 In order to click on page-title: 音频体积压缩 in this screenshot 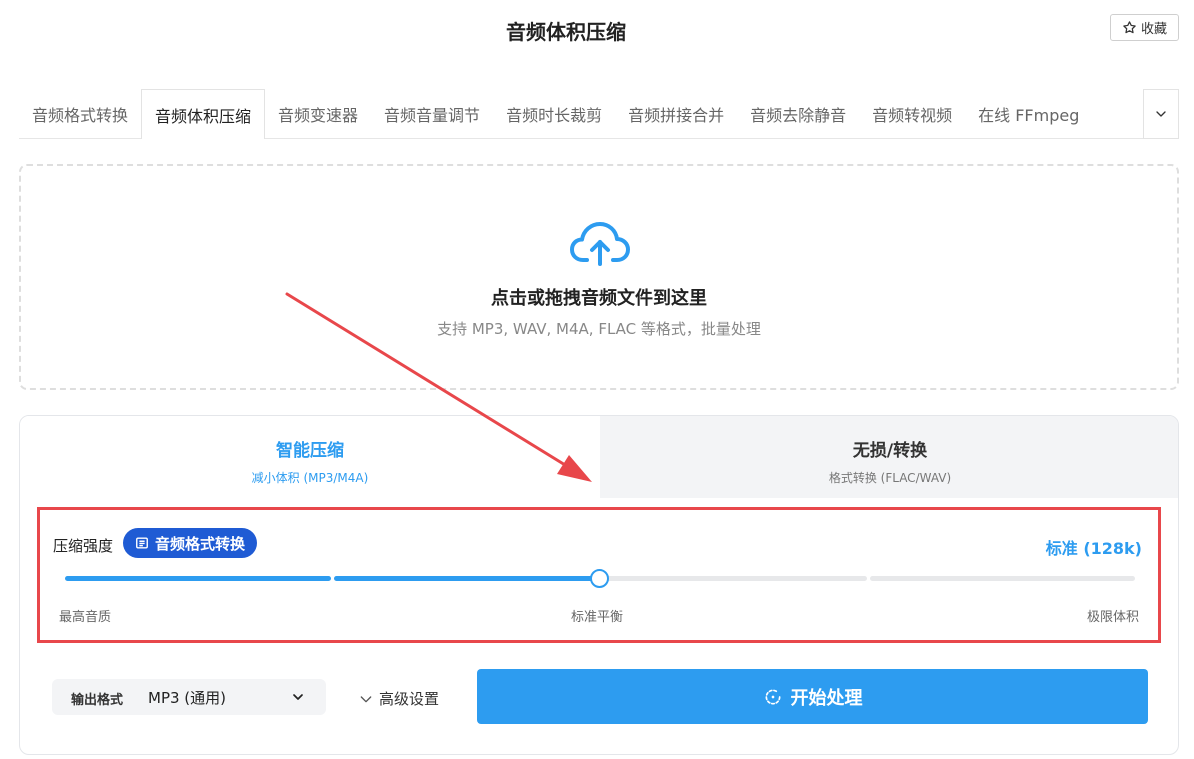, I will do `click(566, 32)`.